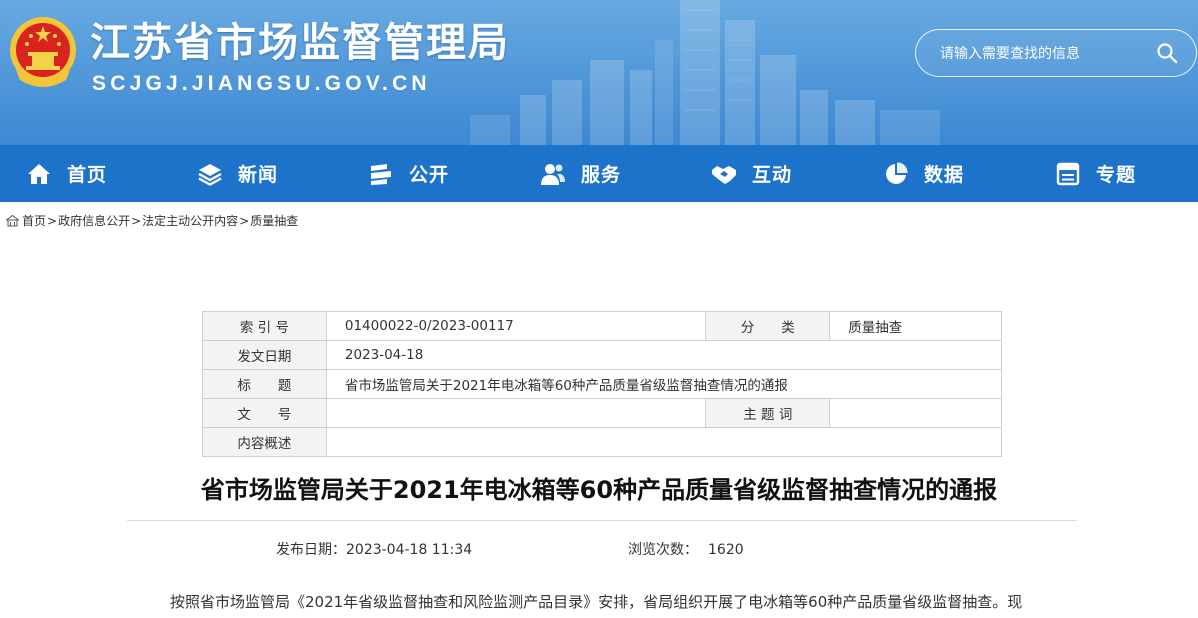 The image size is (1198, 618). What do you see at coordinates (264, 442) in the screenshot?
I see `summary-label: 内容概述` at bounding box center [264, 442].